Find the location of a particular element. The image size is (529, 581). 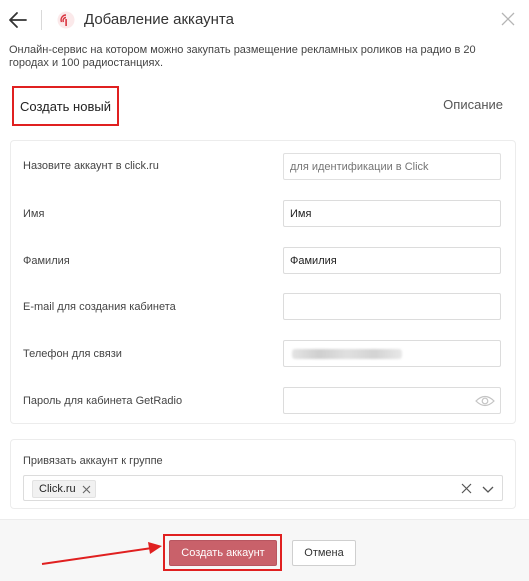

email-input is located at coordinates (392, 306).